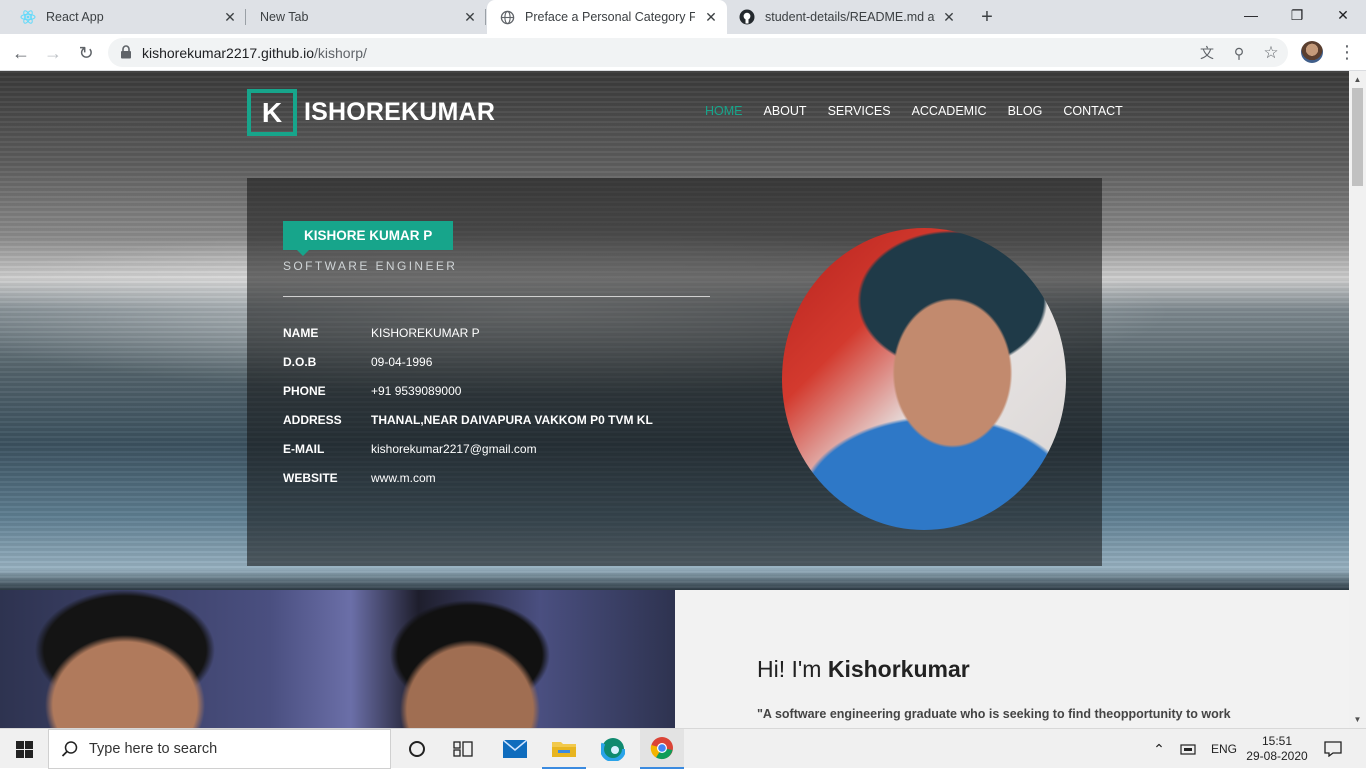 The width and height of the screenshot is (1366, 769). What do you see at coordinates (301, 332) in the screenshot?
I see `detail-label: NAME` at bounding box center [301, 332].